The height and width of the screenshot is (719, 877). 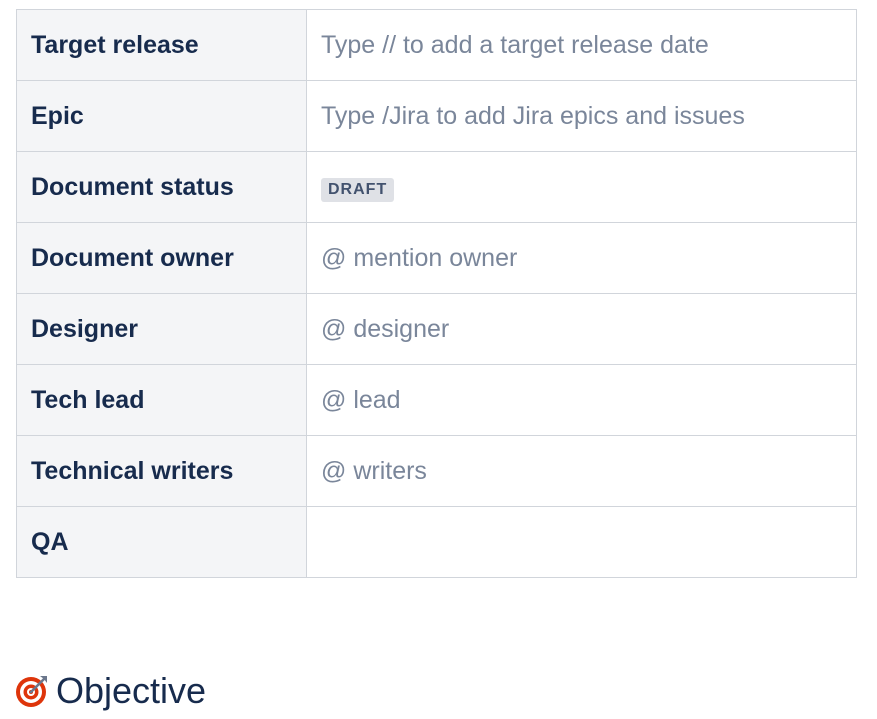 What do you see at coordinates (581, 471) in the screenshot?
I see `technical-writers-field: @ writers` at bounding box center [581, 471].